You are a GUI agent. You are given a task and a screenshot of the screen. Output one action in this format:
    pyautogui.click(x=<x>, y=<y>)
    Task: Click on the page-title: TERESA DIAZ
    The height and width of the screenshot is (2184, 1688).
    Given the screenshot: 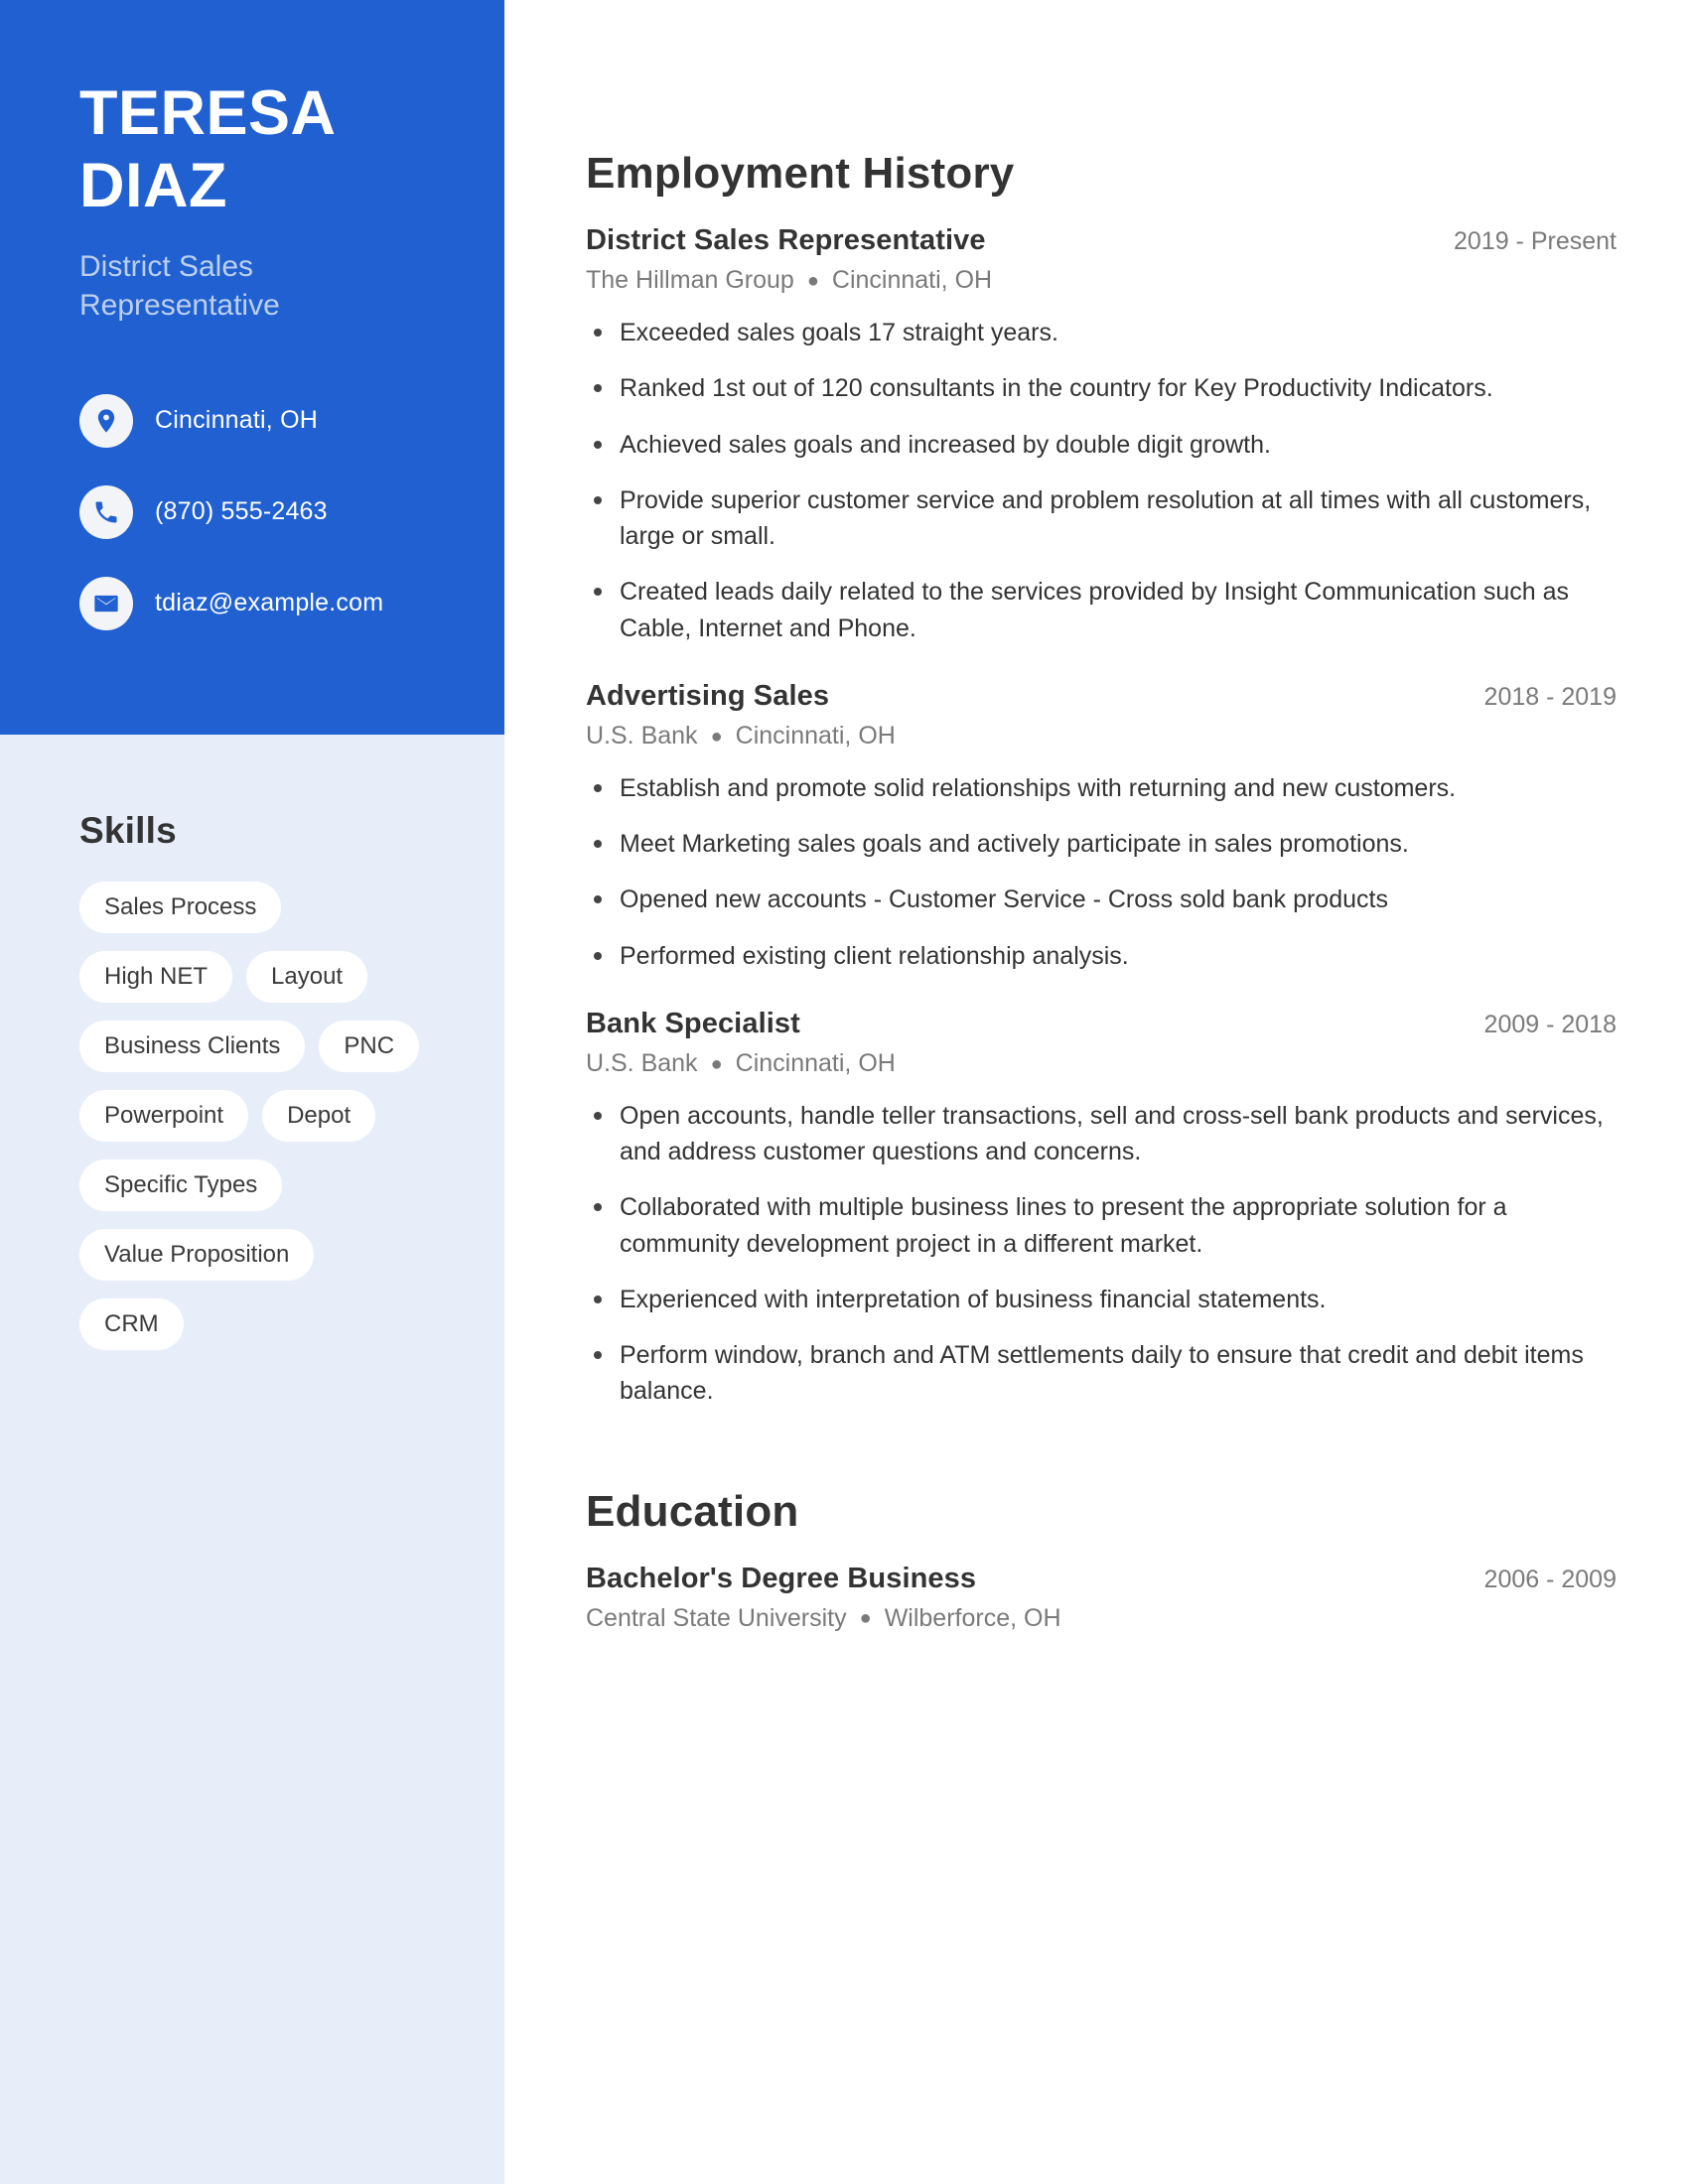 What is the action you would take?
    pyautogui.click(x=291, y=149)
    